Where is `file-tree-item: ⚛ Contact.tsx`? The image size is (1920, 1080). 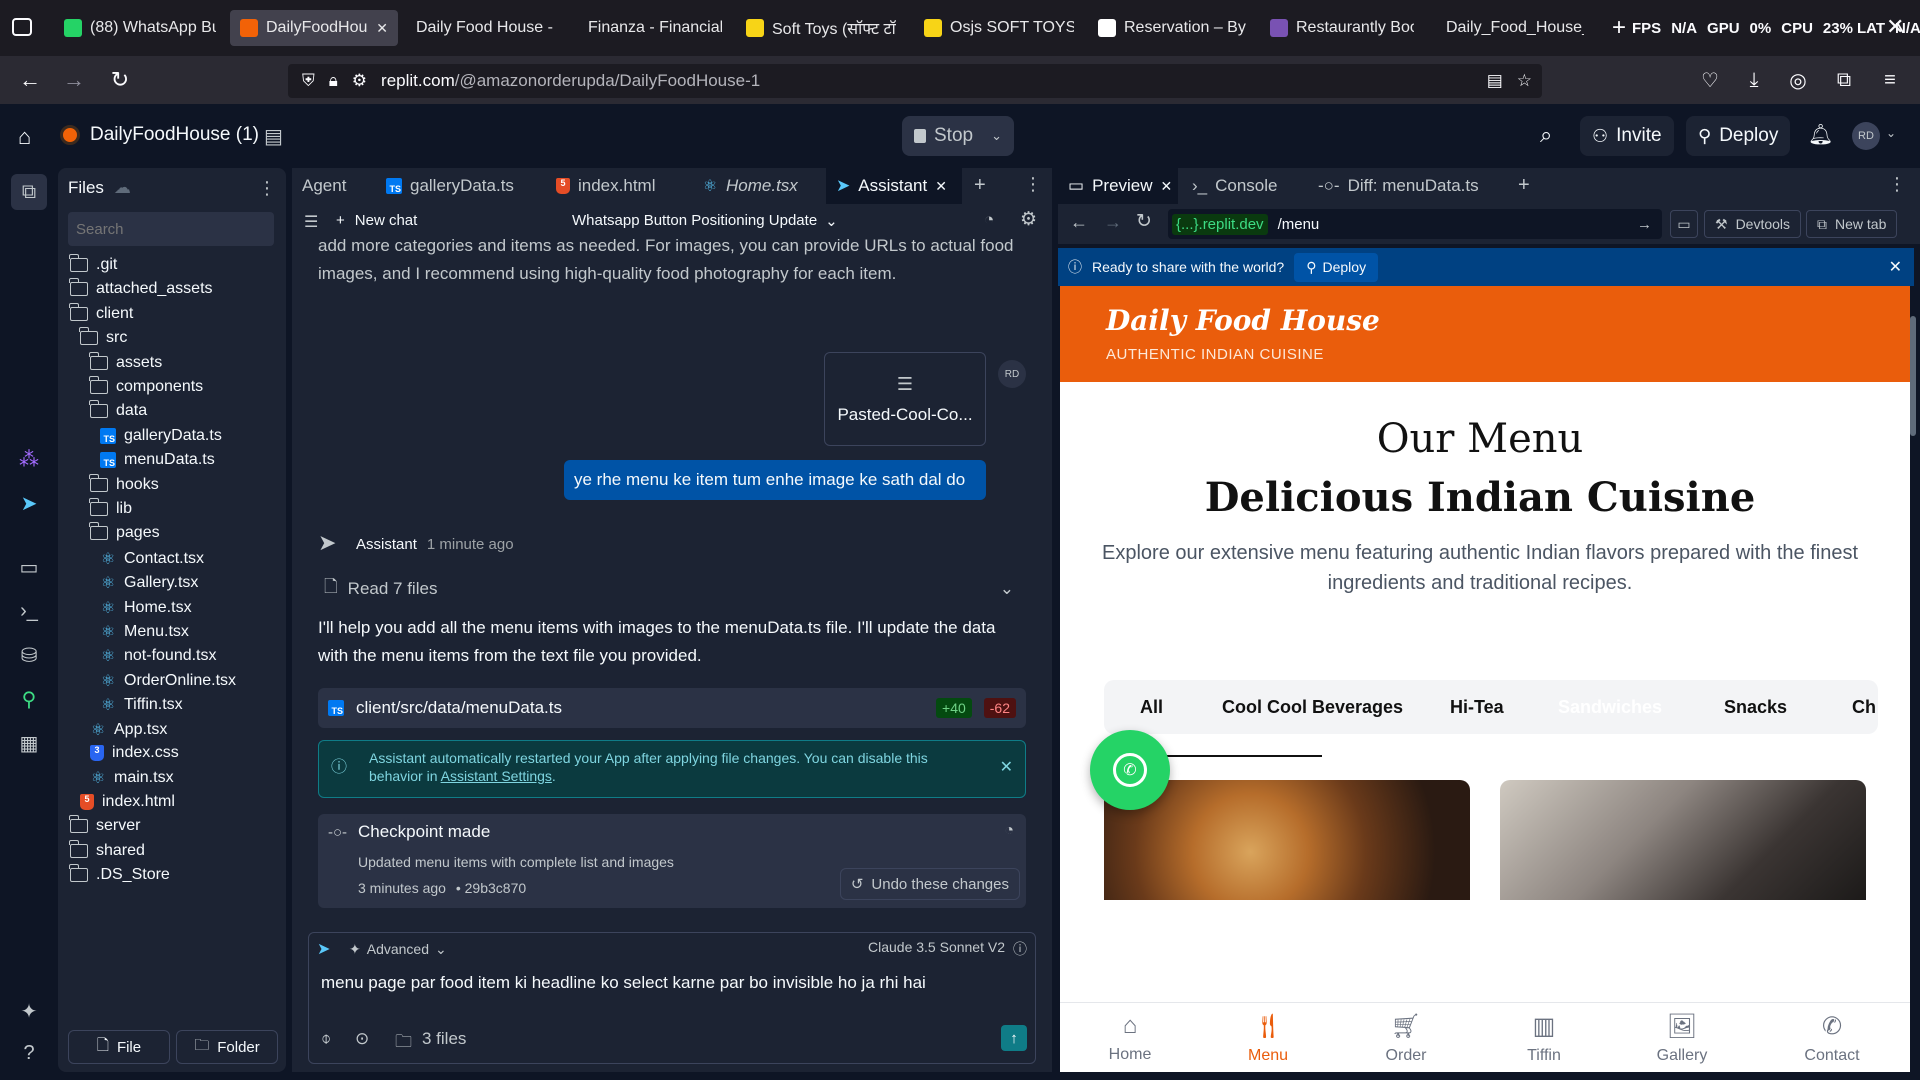 file-tree-item: ⚛ Contact.tsx is located at coordinates (152, 559).